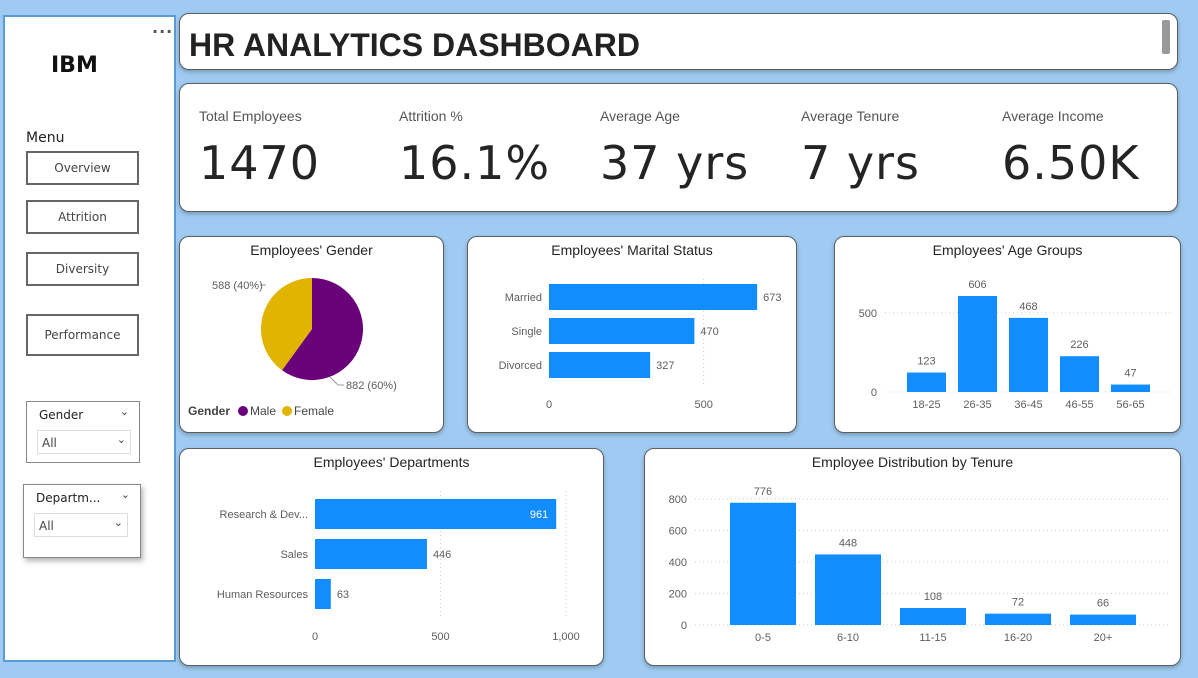 This screenshot has width=1198, height=678. I want to click on kpi-value: 6.50K, so click(1071, 163).